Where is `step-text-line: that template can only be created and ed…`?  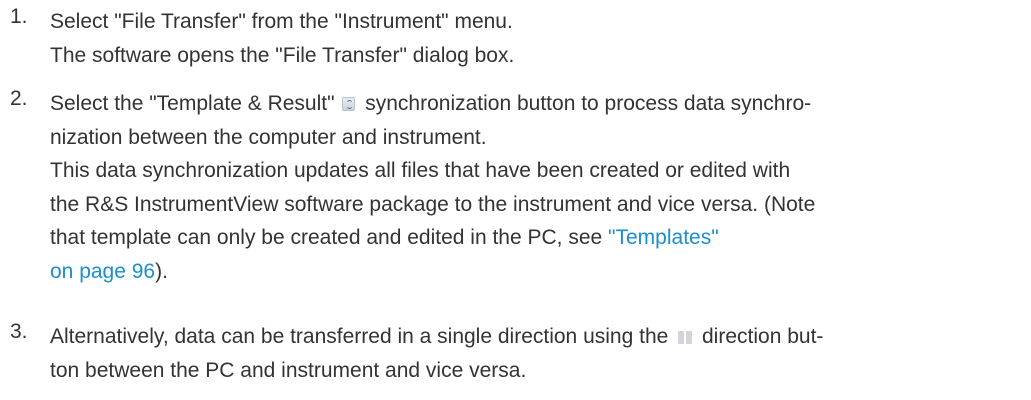
step-text-line: that template can only be created and ed… is located at coordinates (540, 238).